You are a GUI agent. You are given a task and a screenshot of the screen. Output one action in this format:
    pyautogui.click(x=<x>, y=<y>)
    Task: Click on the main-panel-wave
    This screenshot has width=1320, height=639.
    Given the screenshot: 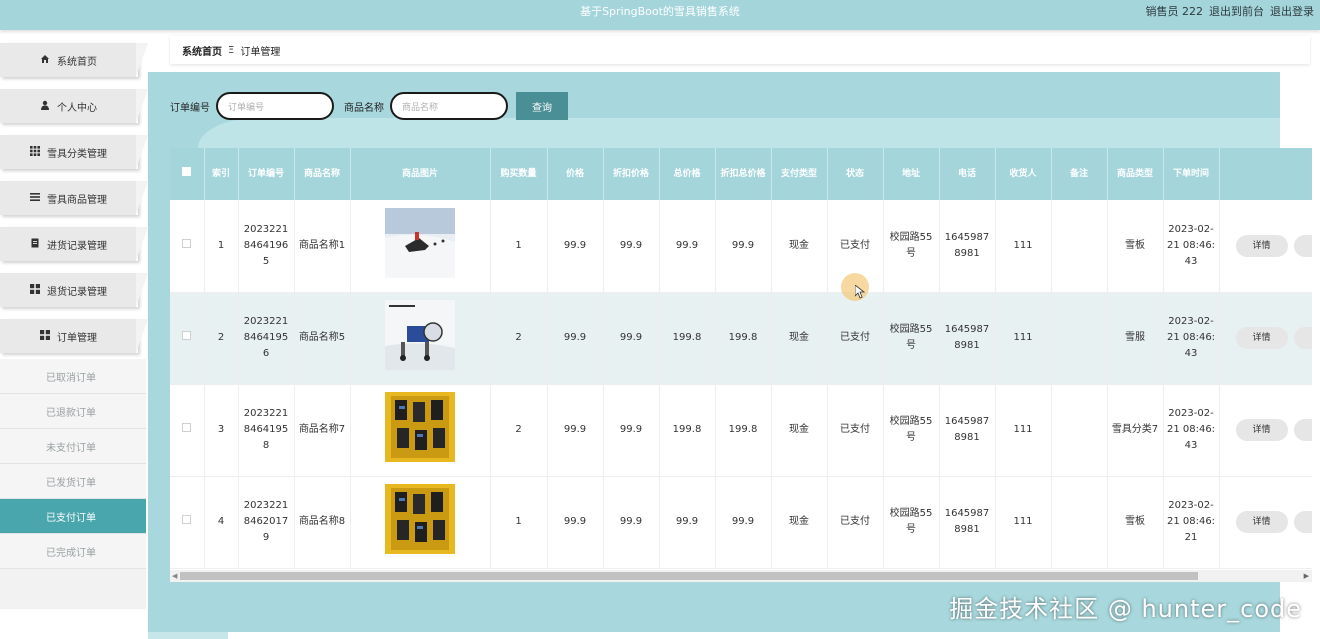 What is the action you would take?
    pyautogui.click(x=739, y=133)
    